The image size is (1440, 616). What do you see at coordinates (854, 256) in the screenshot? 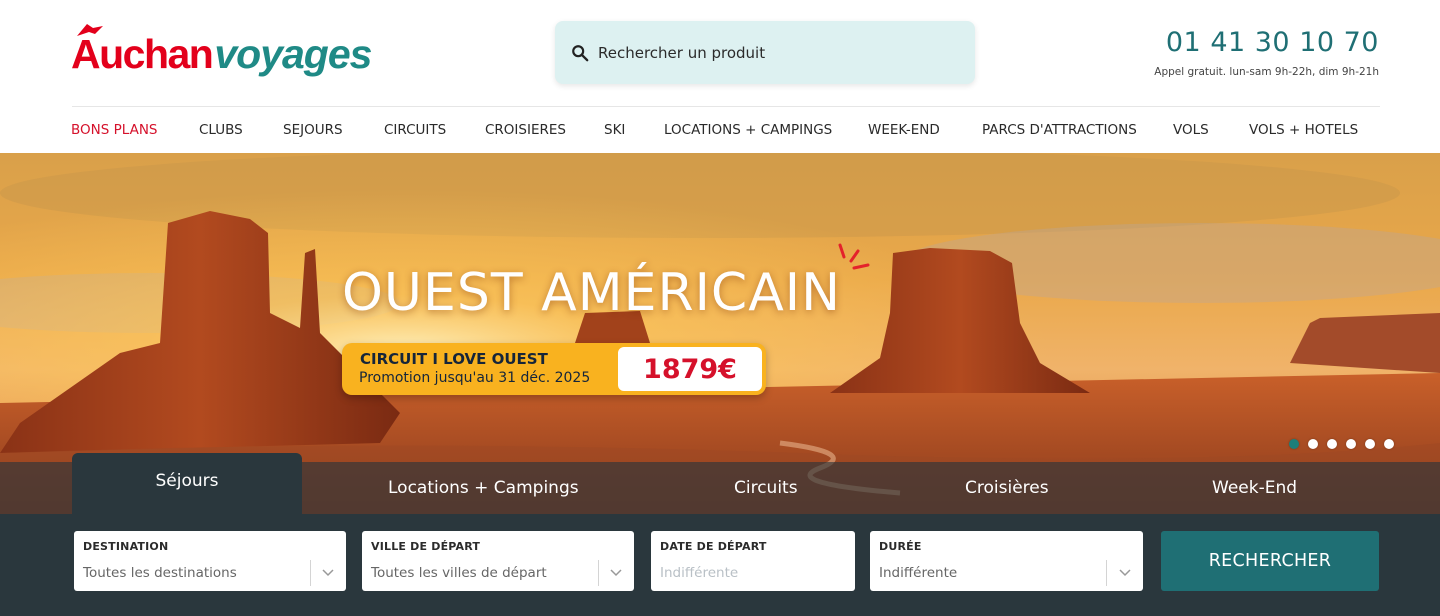
I see `sparkle-decoration-icon` at bounding box center [854, 256].